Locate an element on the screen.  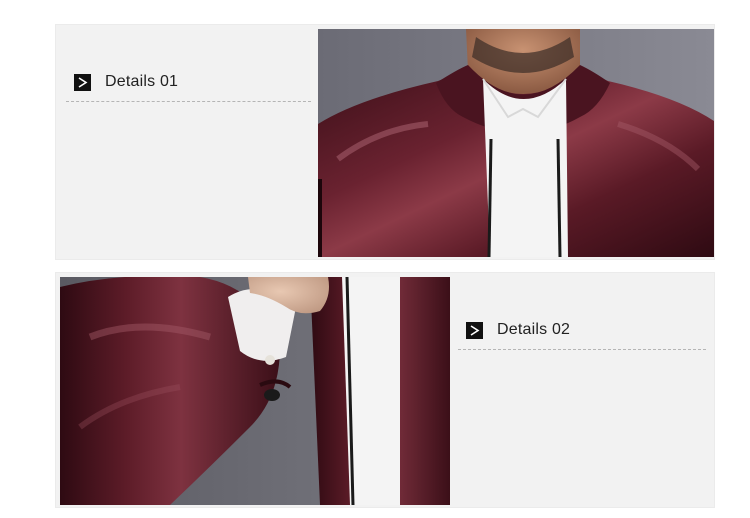
detail-title-2: Details 02 is located at coordinates (534, 329).